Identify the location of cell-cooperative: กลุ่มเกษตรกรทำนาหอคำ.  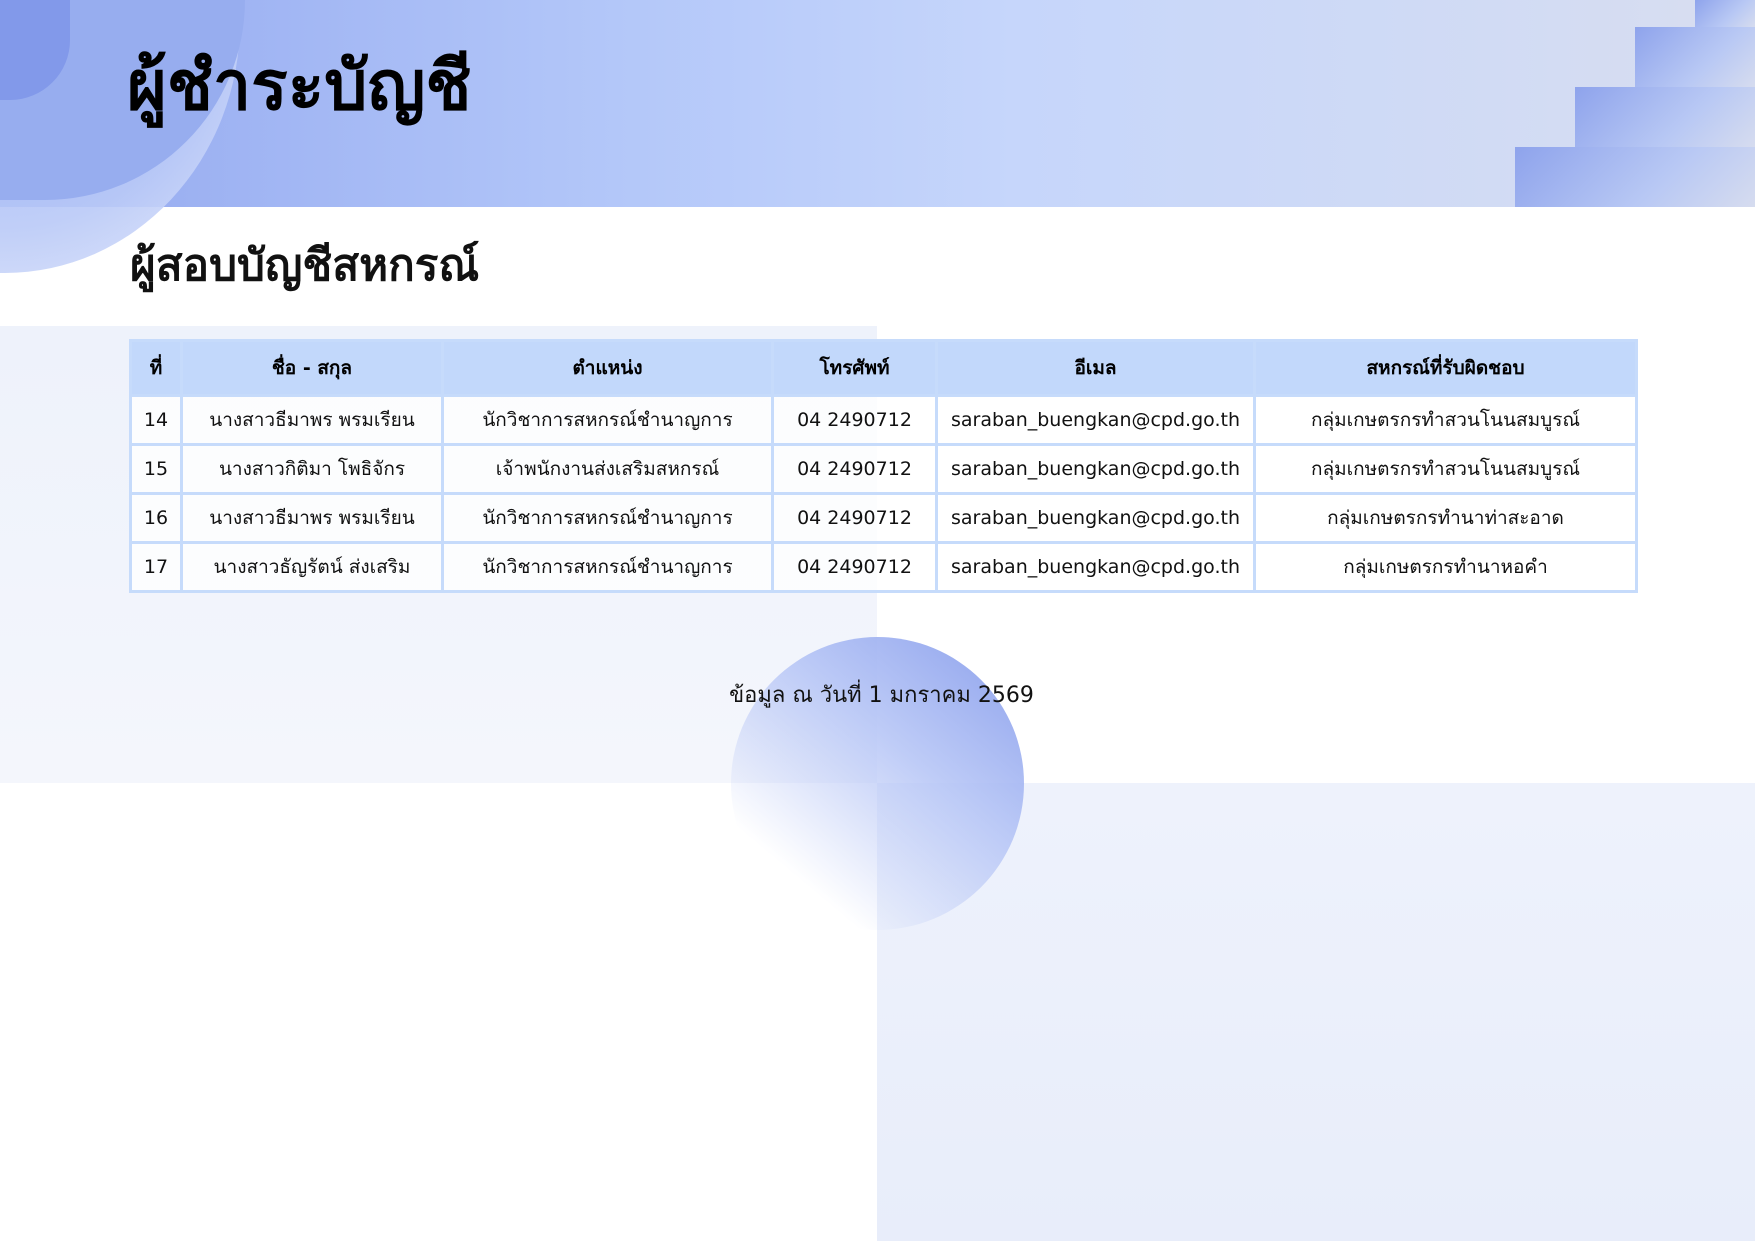
(1445, 567).